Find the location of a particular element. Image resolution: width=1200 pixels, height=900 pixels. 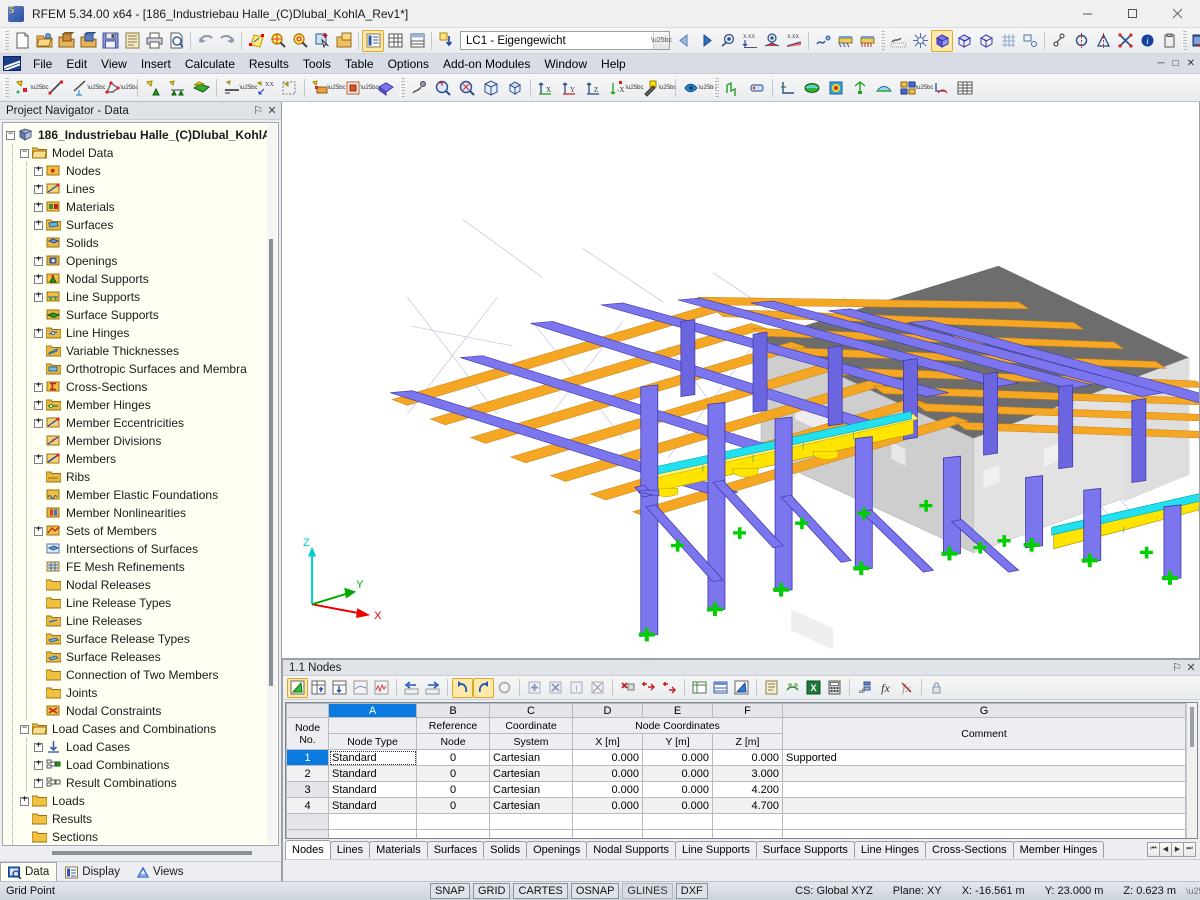

tree-item-openings: Openings is located at coordinates (142, 261).